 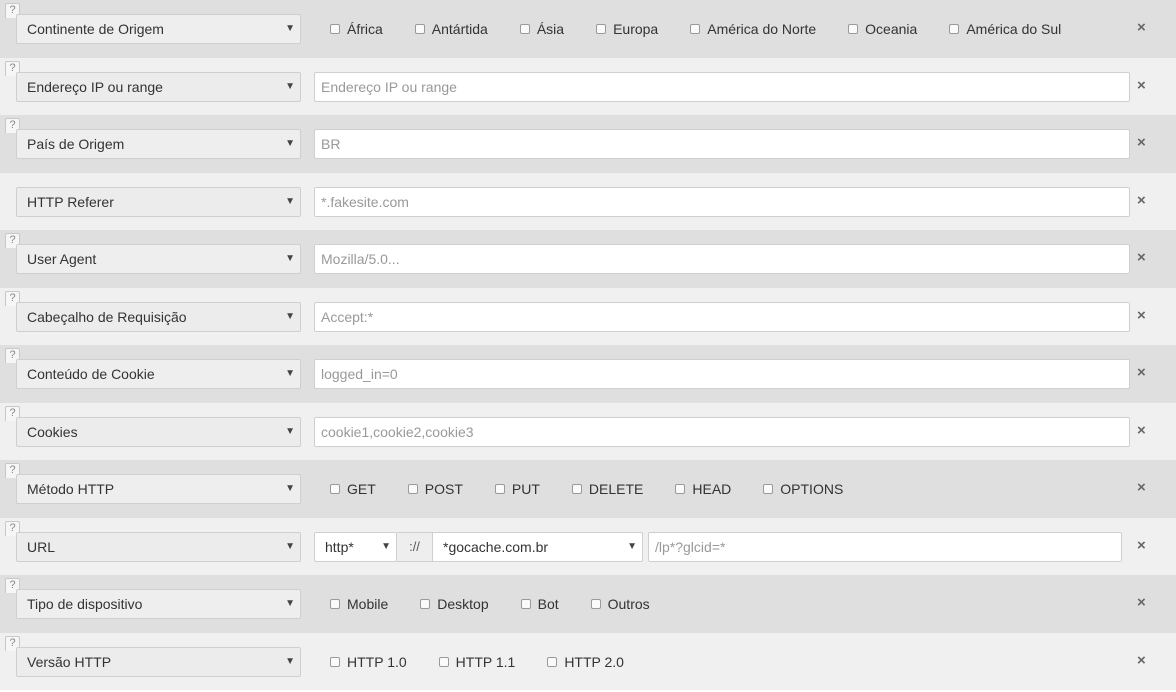 I want to click on checkbox-outros: Outros, so click(x=620, y=604).